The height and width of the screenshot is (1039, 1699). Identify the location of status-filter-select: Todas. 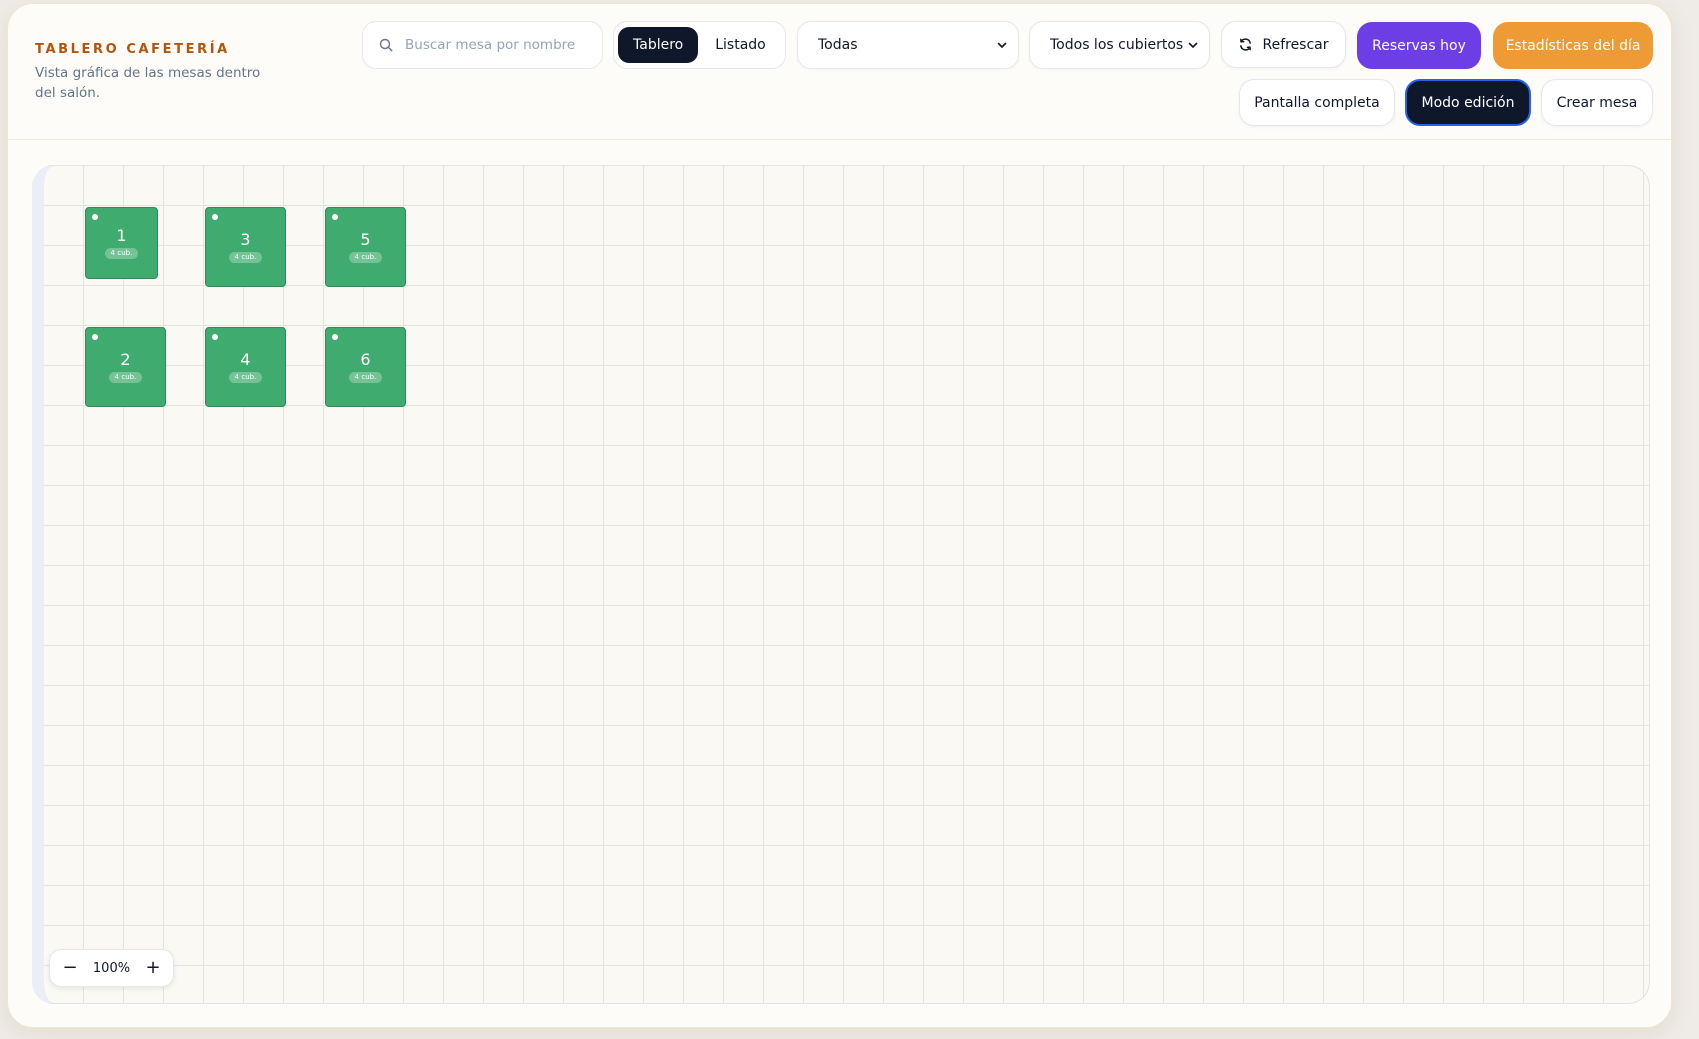
(908, 45).